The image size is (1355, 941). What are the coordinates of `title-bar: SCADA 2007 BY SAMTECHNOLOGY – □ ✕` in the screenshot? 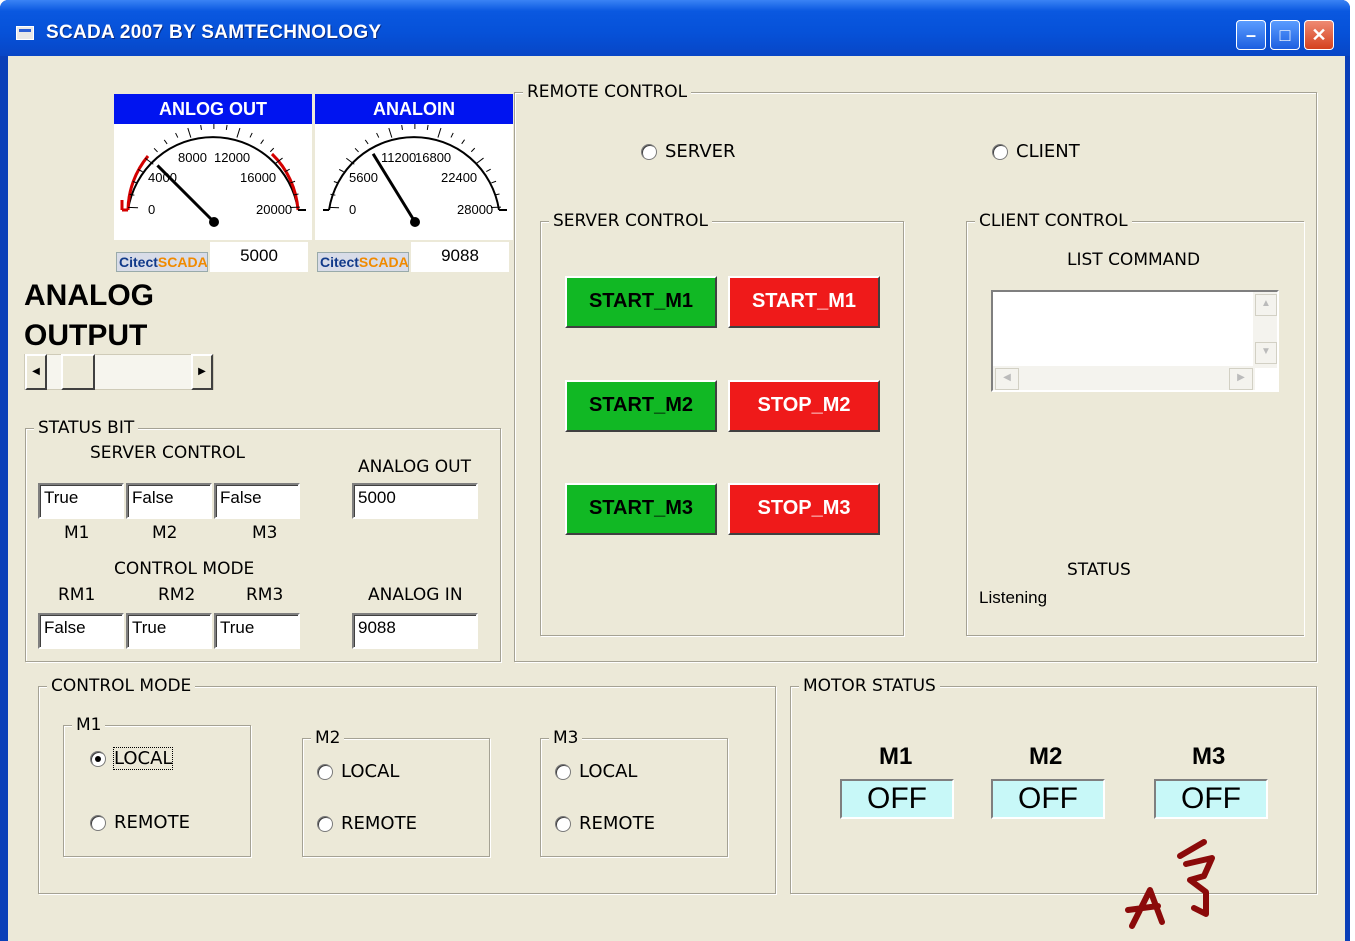 It's located at (675, 28).